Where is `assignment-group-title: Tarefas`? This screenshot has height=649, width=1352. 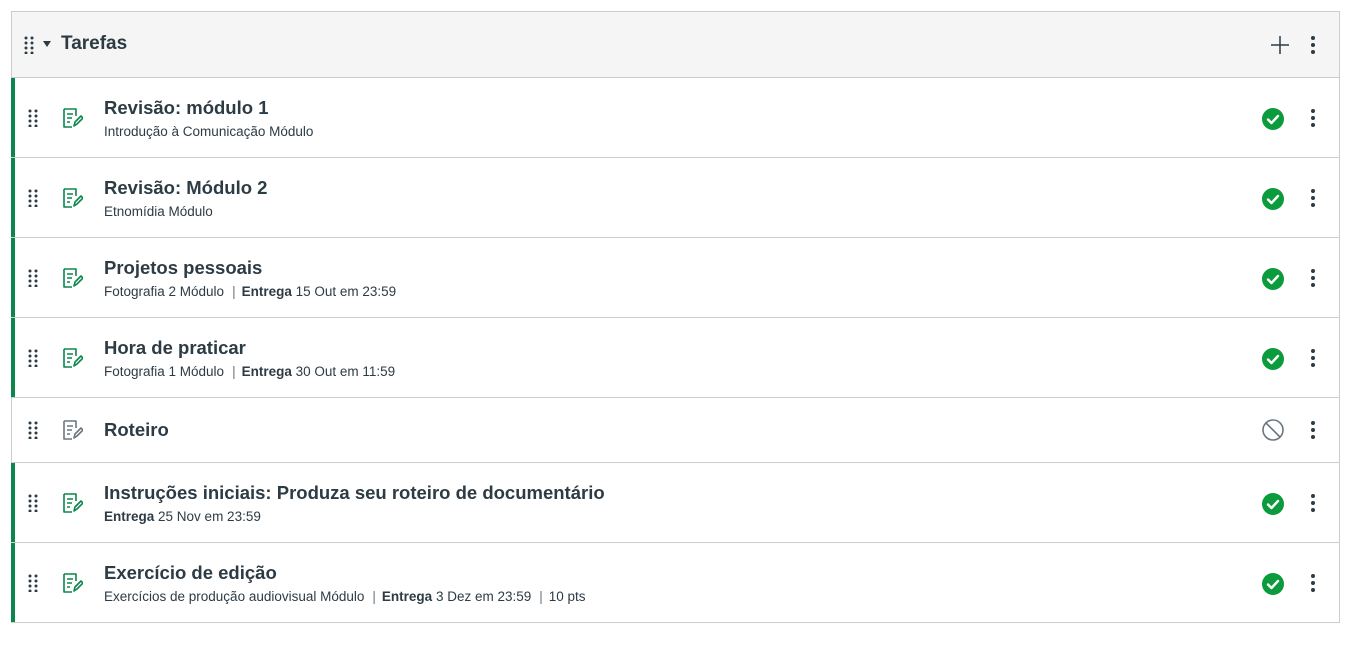 assignment-group-title: Tarefas is located at coordinates (94, 43).